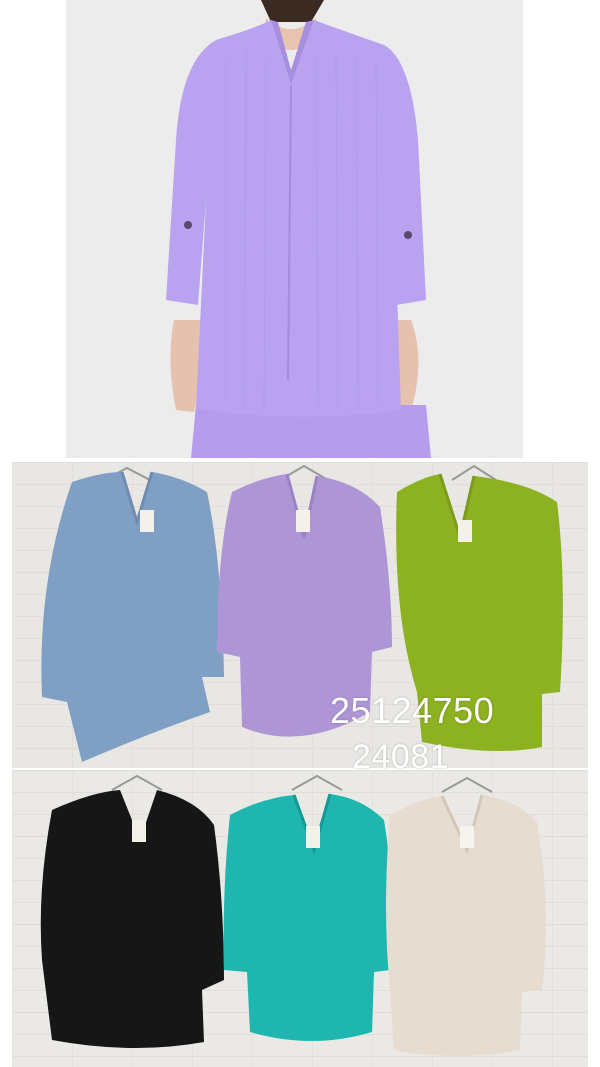 This screenshot has width=600, height=1067. What do you see at coordinates (412, 710) in the screenshot?
I see `product-model-code: 25124750` at bounding box center [412, 710].